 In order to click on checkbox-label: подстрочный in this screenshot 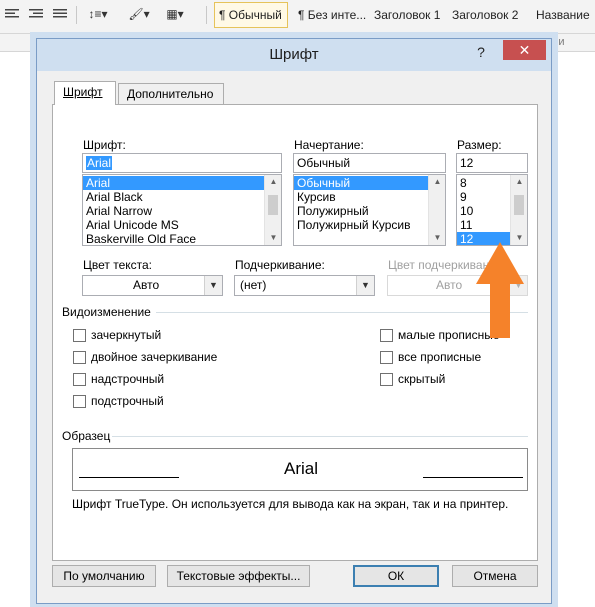, I will do `click(127, 401)`.